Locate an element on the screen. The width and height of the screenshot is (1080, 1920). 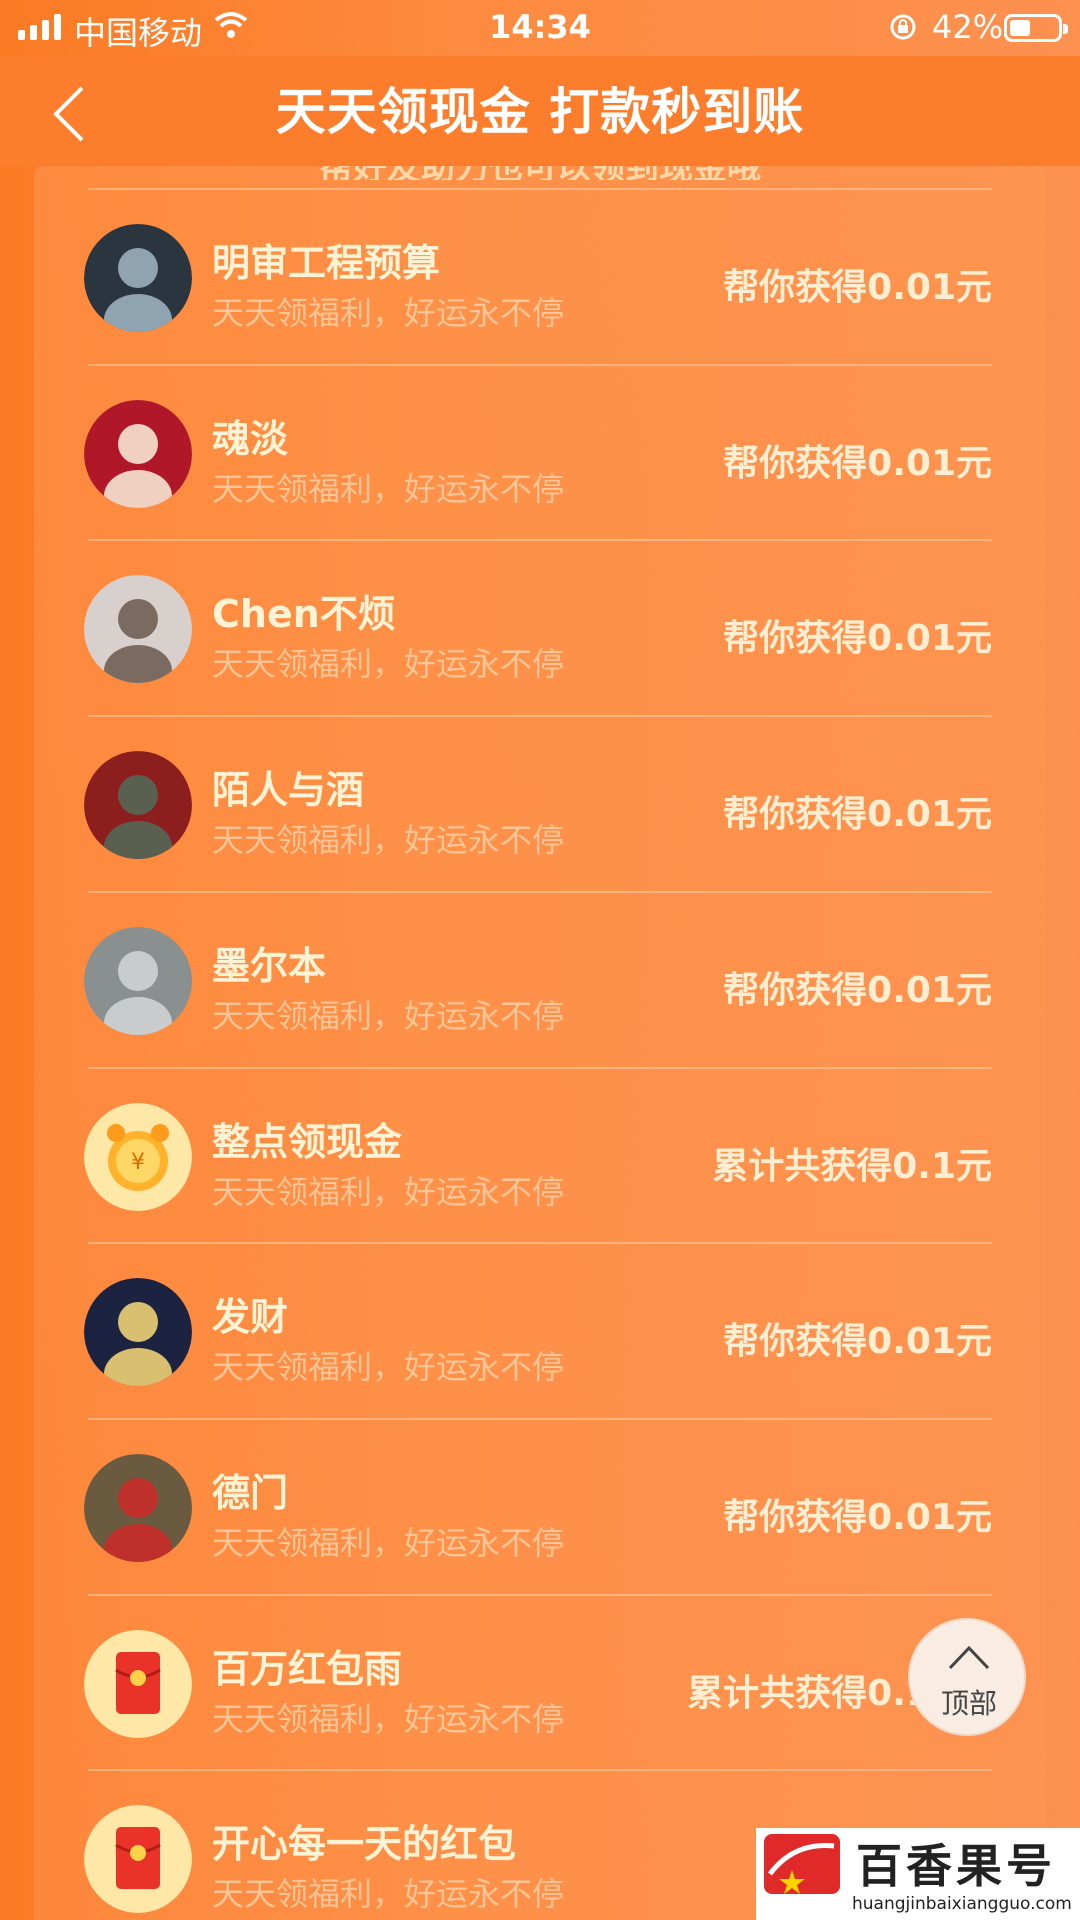
clock: 14:34 is located at coordinates (540, 27).